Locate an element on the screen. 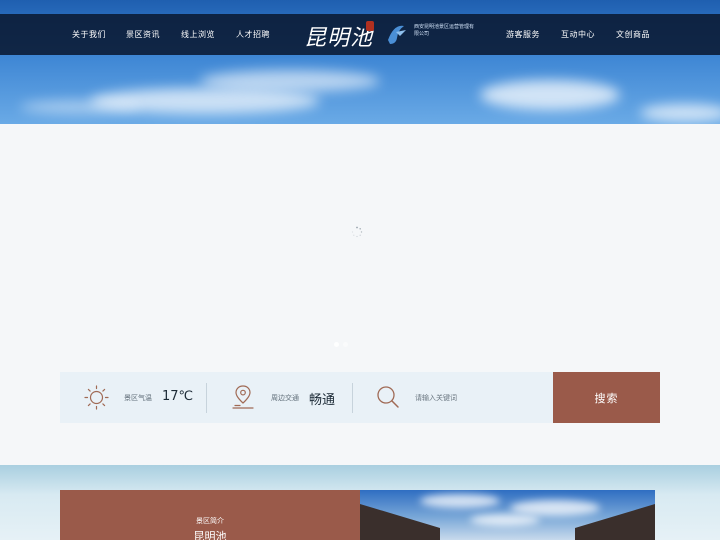 The height and width of the screenshot is (540, 720). nav-item-news: 景区资讯 is located at coordinates (143, 34).